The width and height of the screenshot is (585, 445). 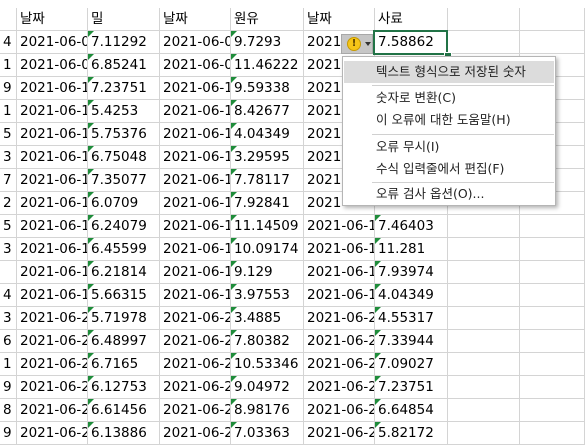 What do you see at coordinates (449, 169) in the screenshot?
I see `menu-item-edit-in-formula-bar: 수식 입력줄에서 편집(F)` at bounding box center [449, 169].